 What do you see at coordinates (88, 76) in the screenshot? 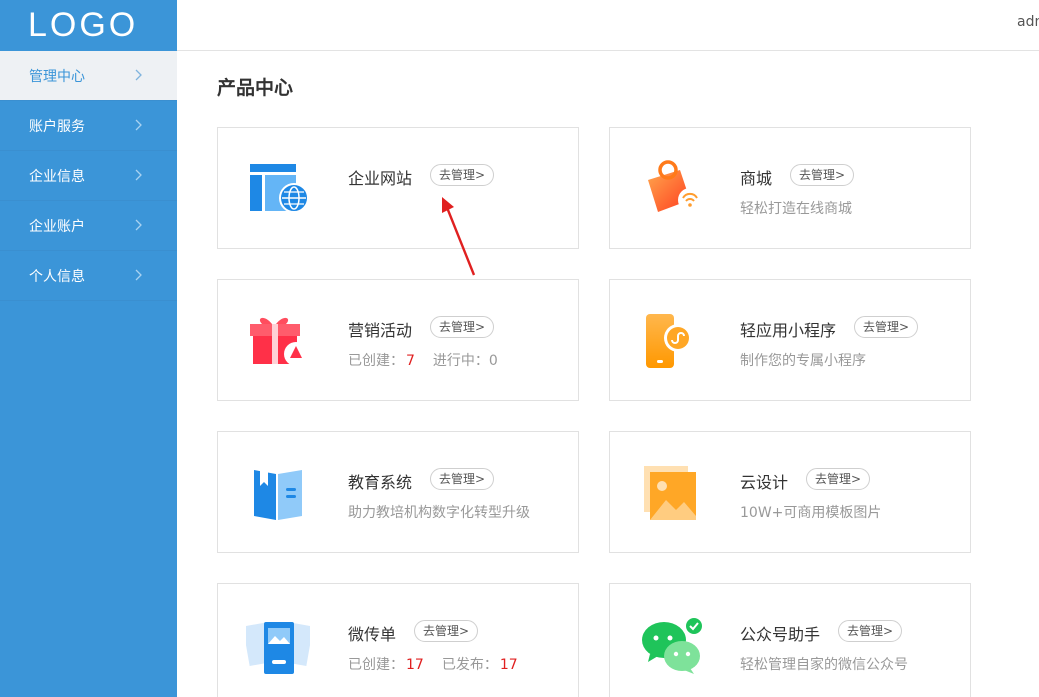
I see `sidebar-item-management-center: 管理中心` at bounding box center [88, 76].